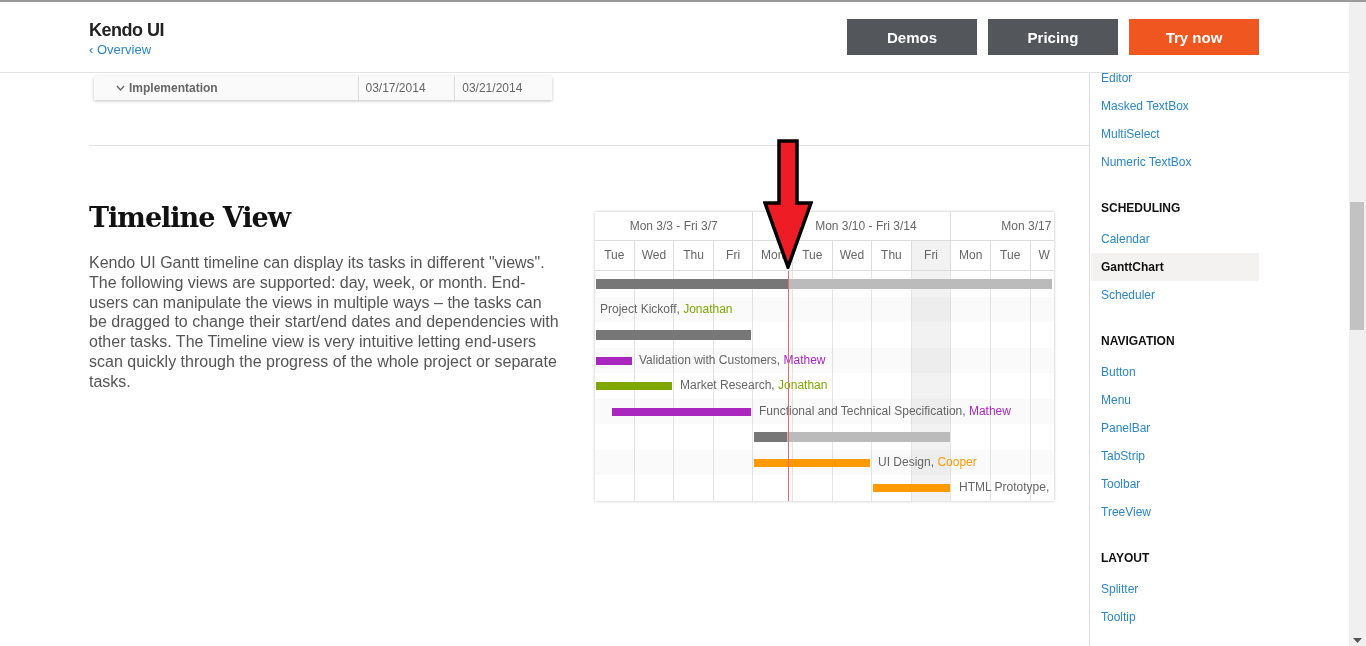 The width and height of the screenshot is (1366, 646). Describe the element at coordinates (1175, 617) in the screenshot. I see `sidebar-item: Tooltip` at that location.